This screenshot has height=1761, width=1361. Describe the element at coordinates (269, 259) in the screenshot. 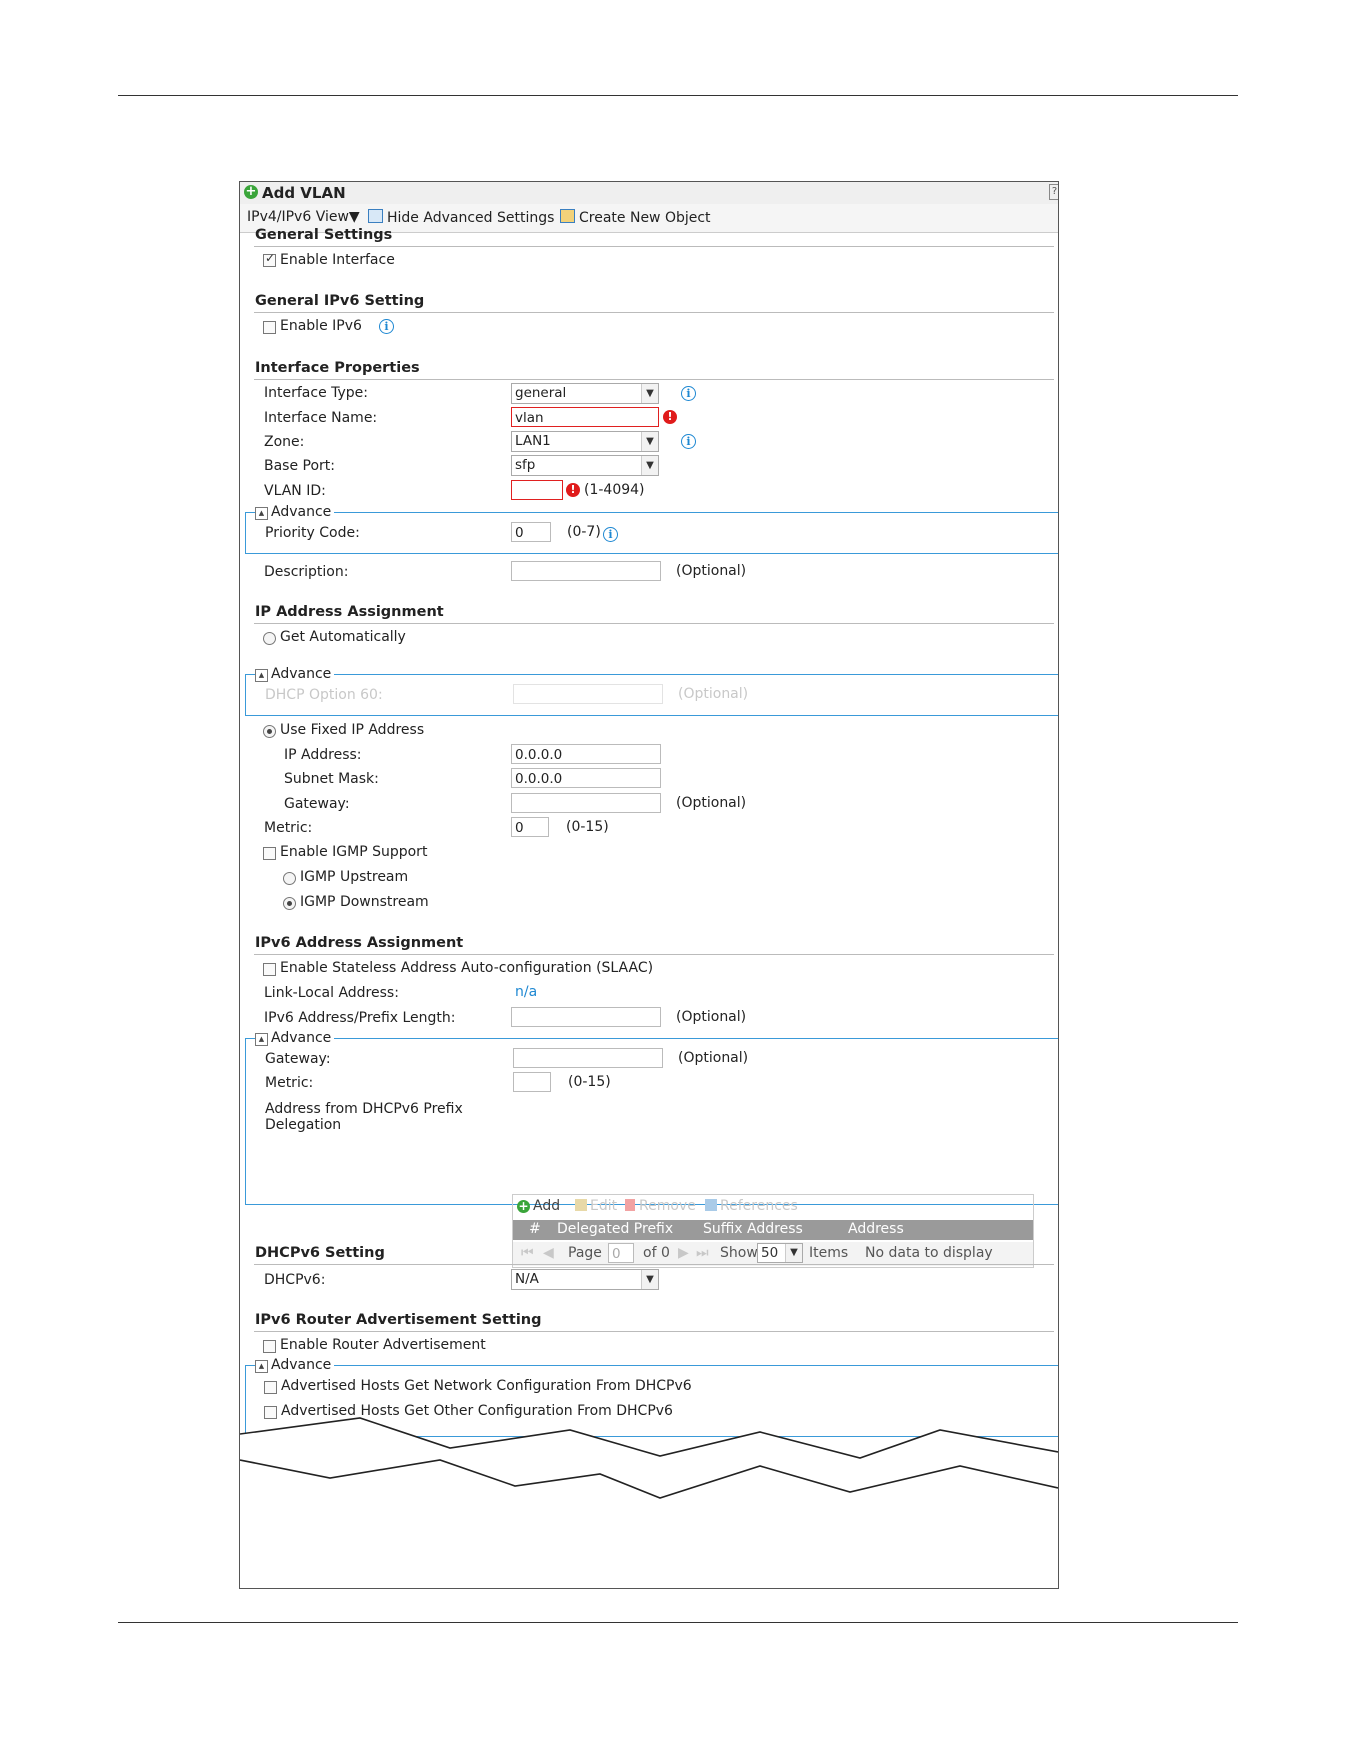

I see `enable-interface-checkbox` at that location.